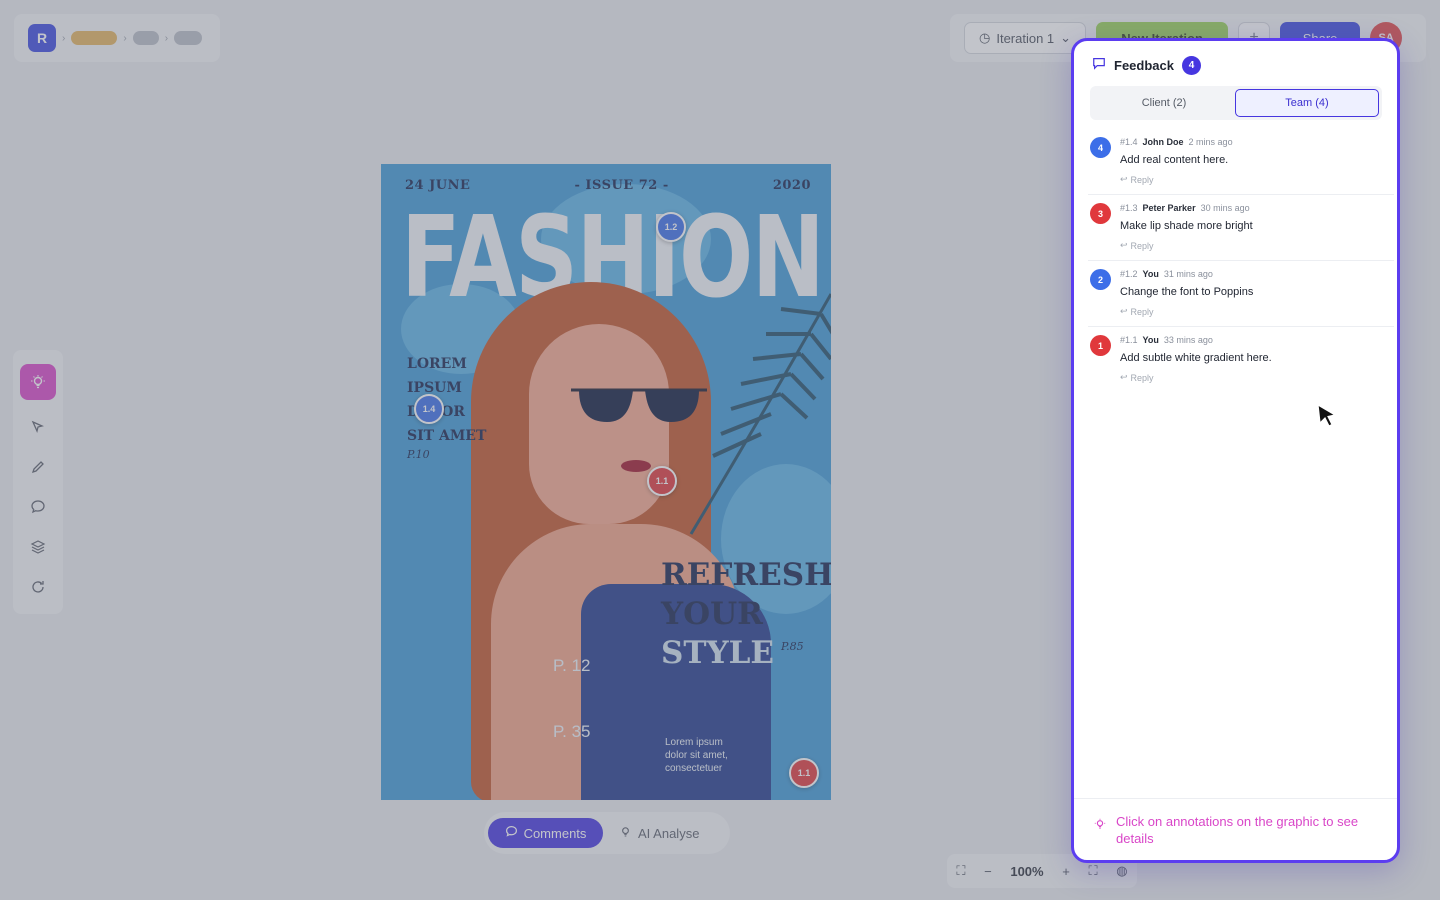 This screenshot has height=900, width=1440. I want to click on comment-text: Change the font to Poppins, so click(1187, 292).